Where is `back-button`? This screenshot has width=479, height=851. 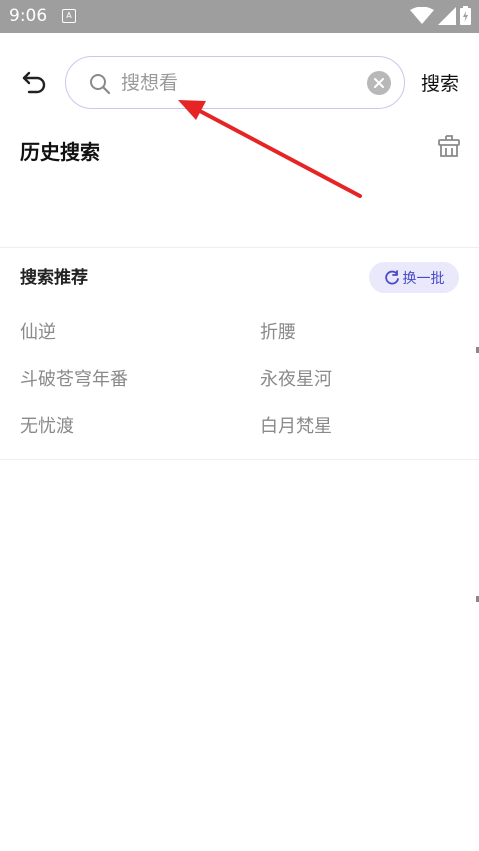
back-button is located at coordinates (35, 83).